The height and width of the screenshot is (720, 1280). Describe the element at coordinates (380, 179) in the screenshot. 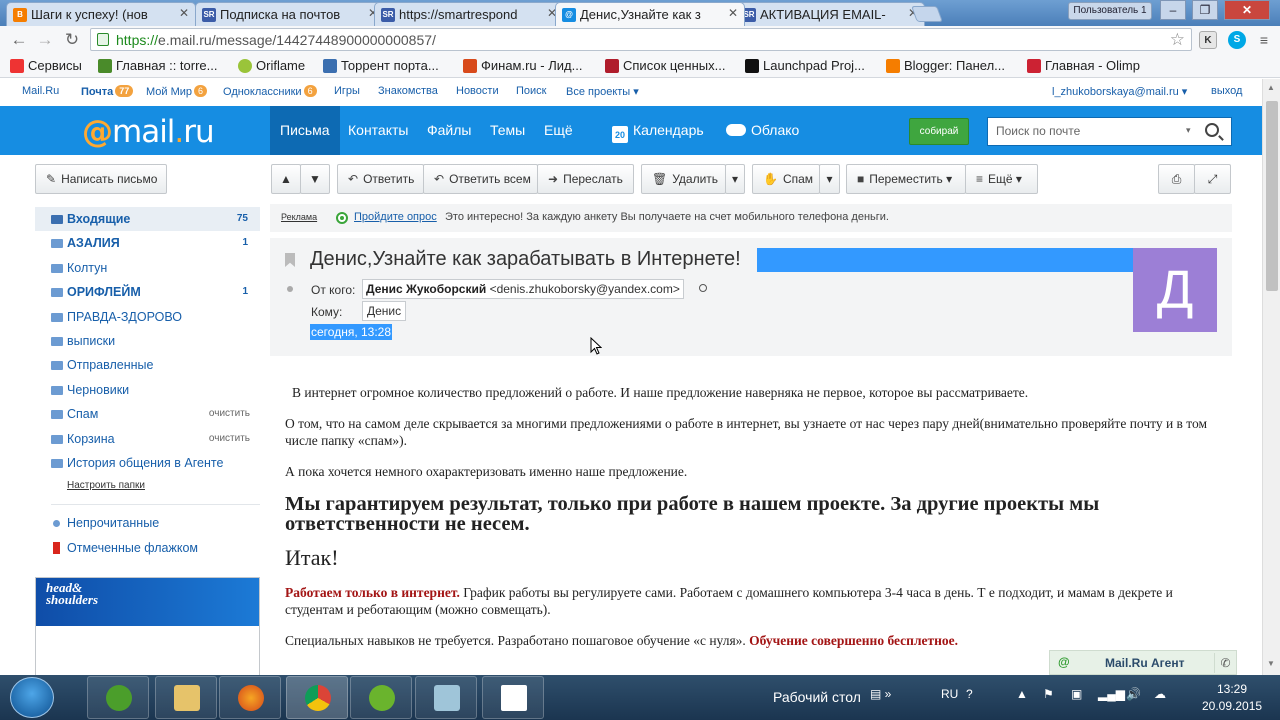

I see `reply-button: ↶ Ответить` at that location.